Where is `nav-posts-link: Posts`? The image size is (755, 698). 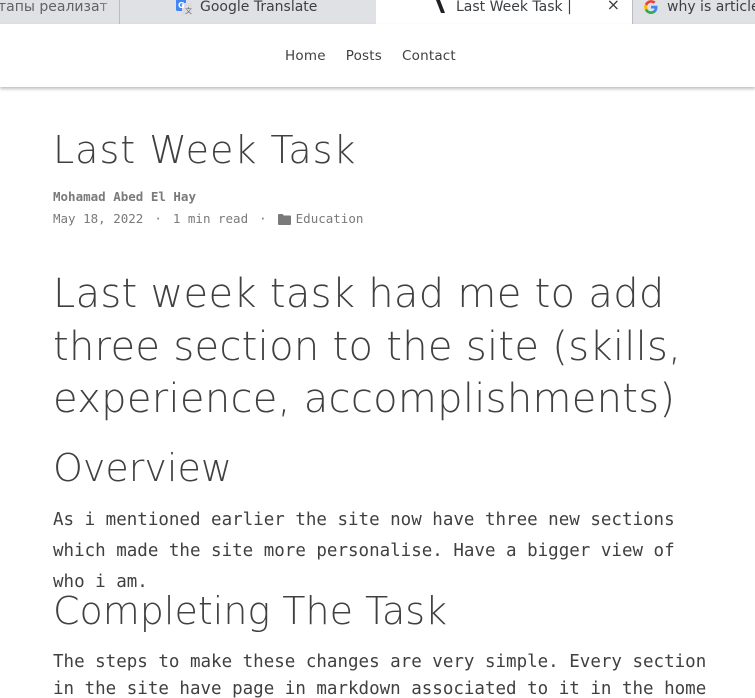 nav-posts-link: Posts is located at coordinates (364, 56).